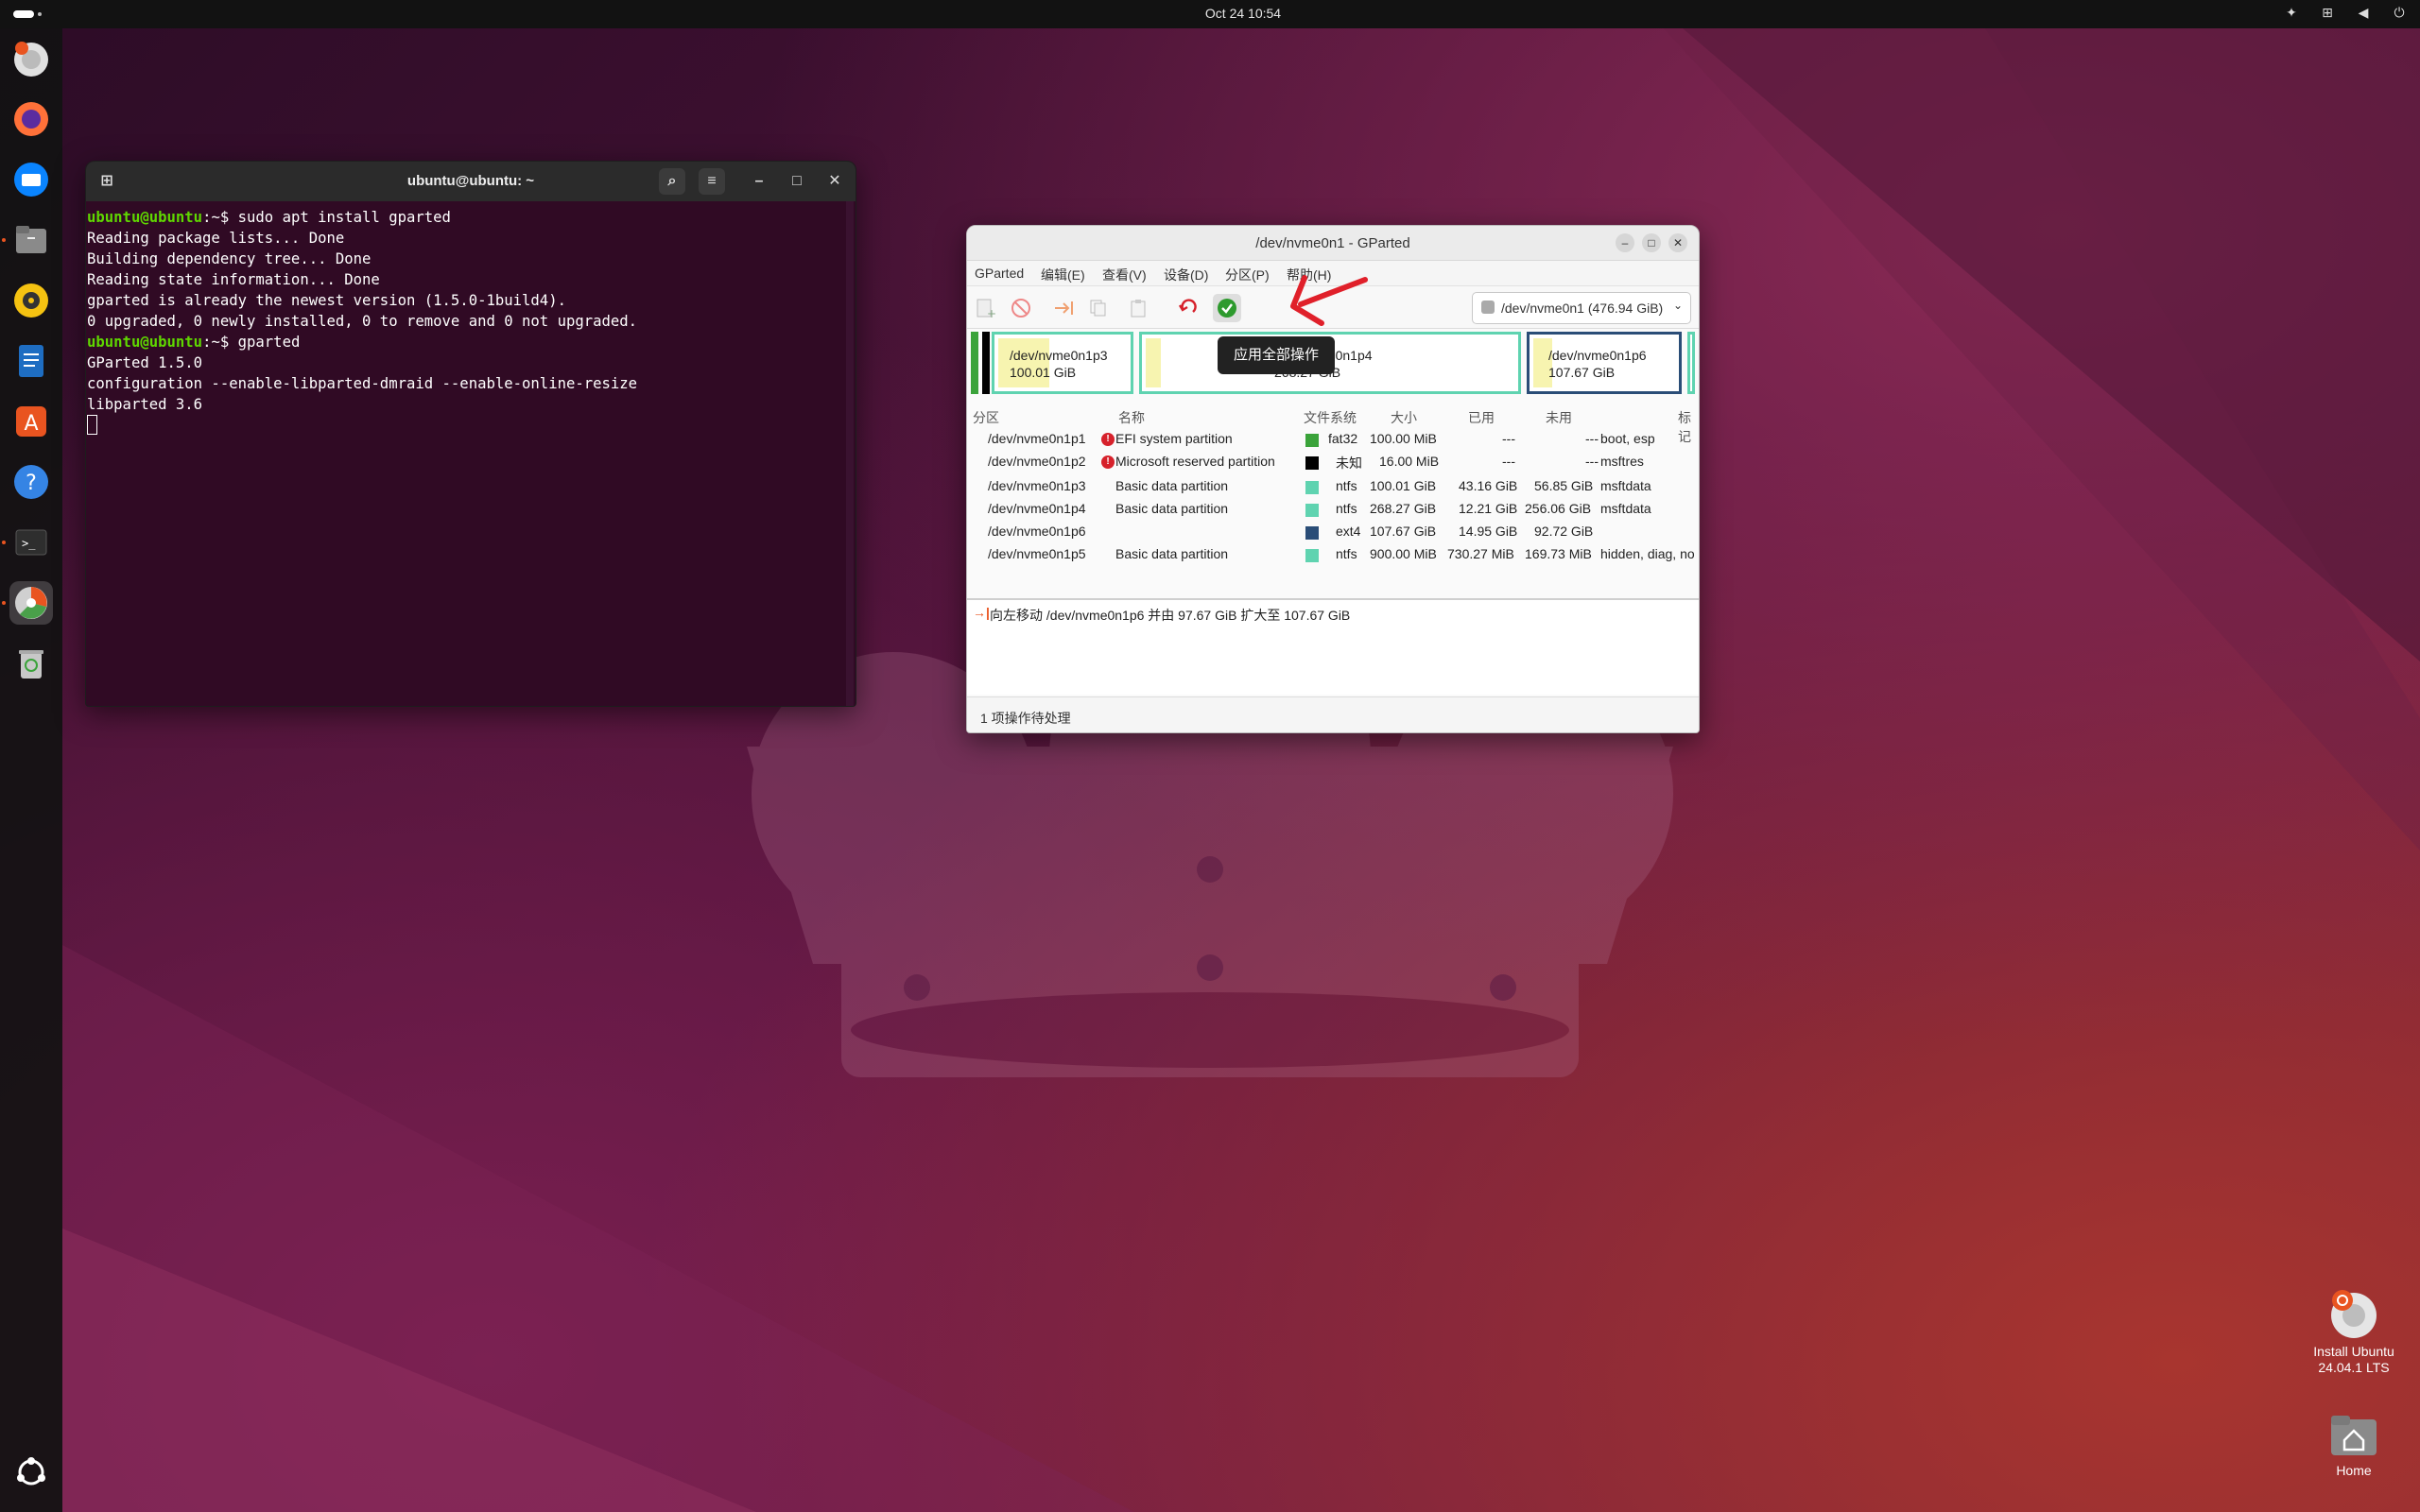 Image resolution: width=2420 pixels, height=1512 pixels. Describe the element at coordinates (1403, 438) in the screenshot. I see `cell-size: 100.00 MiB` at that location.